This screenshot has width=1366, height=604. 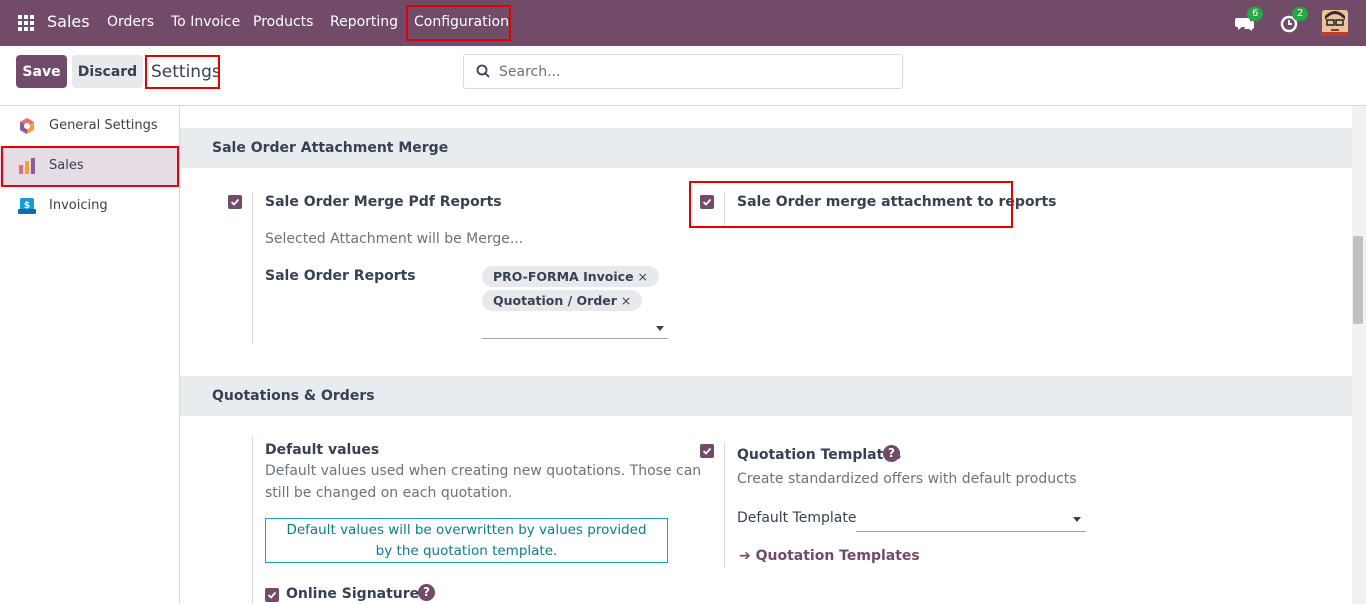 What do you see at coordinates (107, 71) in the screenshot?
I see `discard-button: Discard` at bounding box center [107, 71].